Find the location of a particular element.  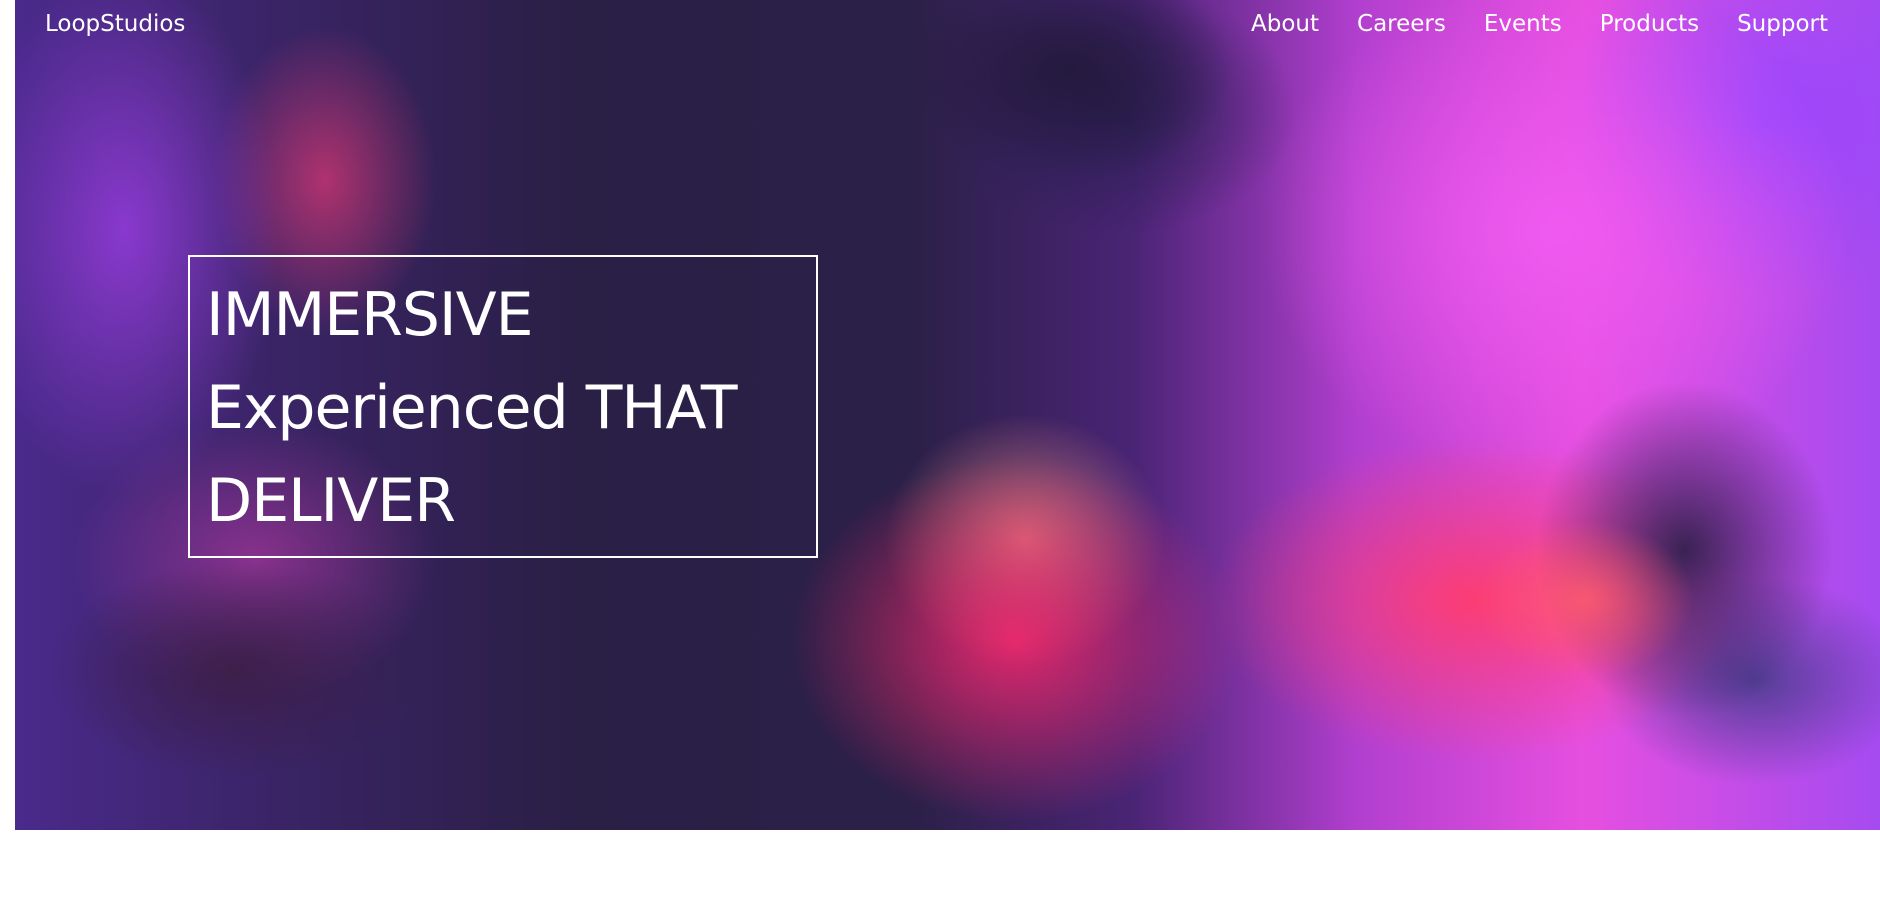

headline-line-3: DELIVER is located at coordinates (331, 501).